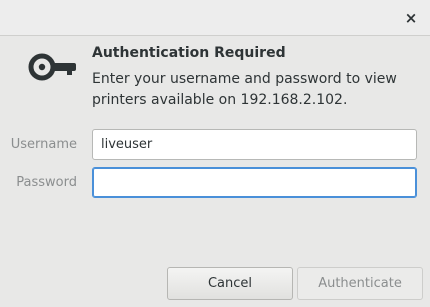 The width and height of the screenshot is (430, 307). I want to click on dialog-titlebar: ×, so click(215, 18).